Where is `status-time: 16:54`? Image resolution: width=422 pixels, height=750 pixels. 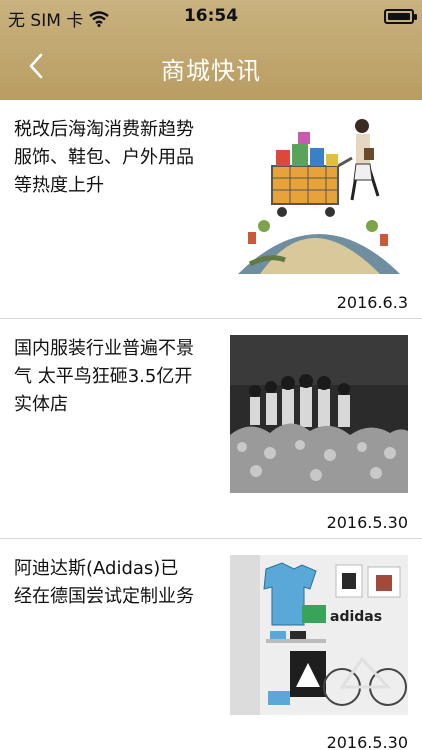 status-time: 16:54 is located at coordinates (211, 16).